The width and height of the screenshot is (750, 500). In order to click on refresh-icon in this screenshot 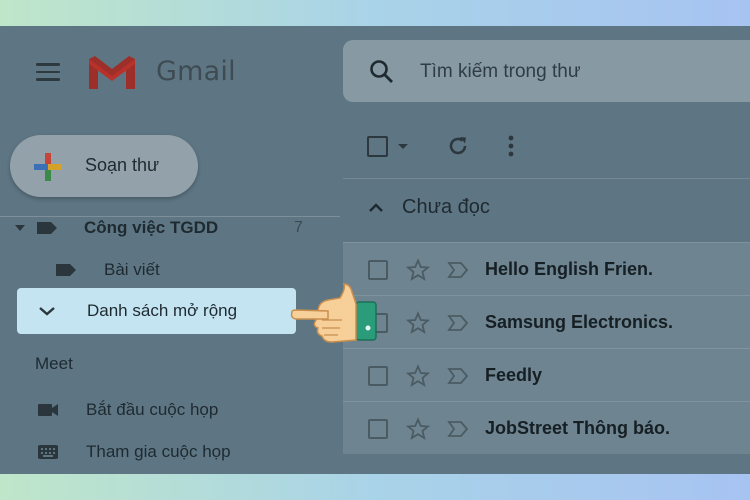, I will do `click(458, 146)`.